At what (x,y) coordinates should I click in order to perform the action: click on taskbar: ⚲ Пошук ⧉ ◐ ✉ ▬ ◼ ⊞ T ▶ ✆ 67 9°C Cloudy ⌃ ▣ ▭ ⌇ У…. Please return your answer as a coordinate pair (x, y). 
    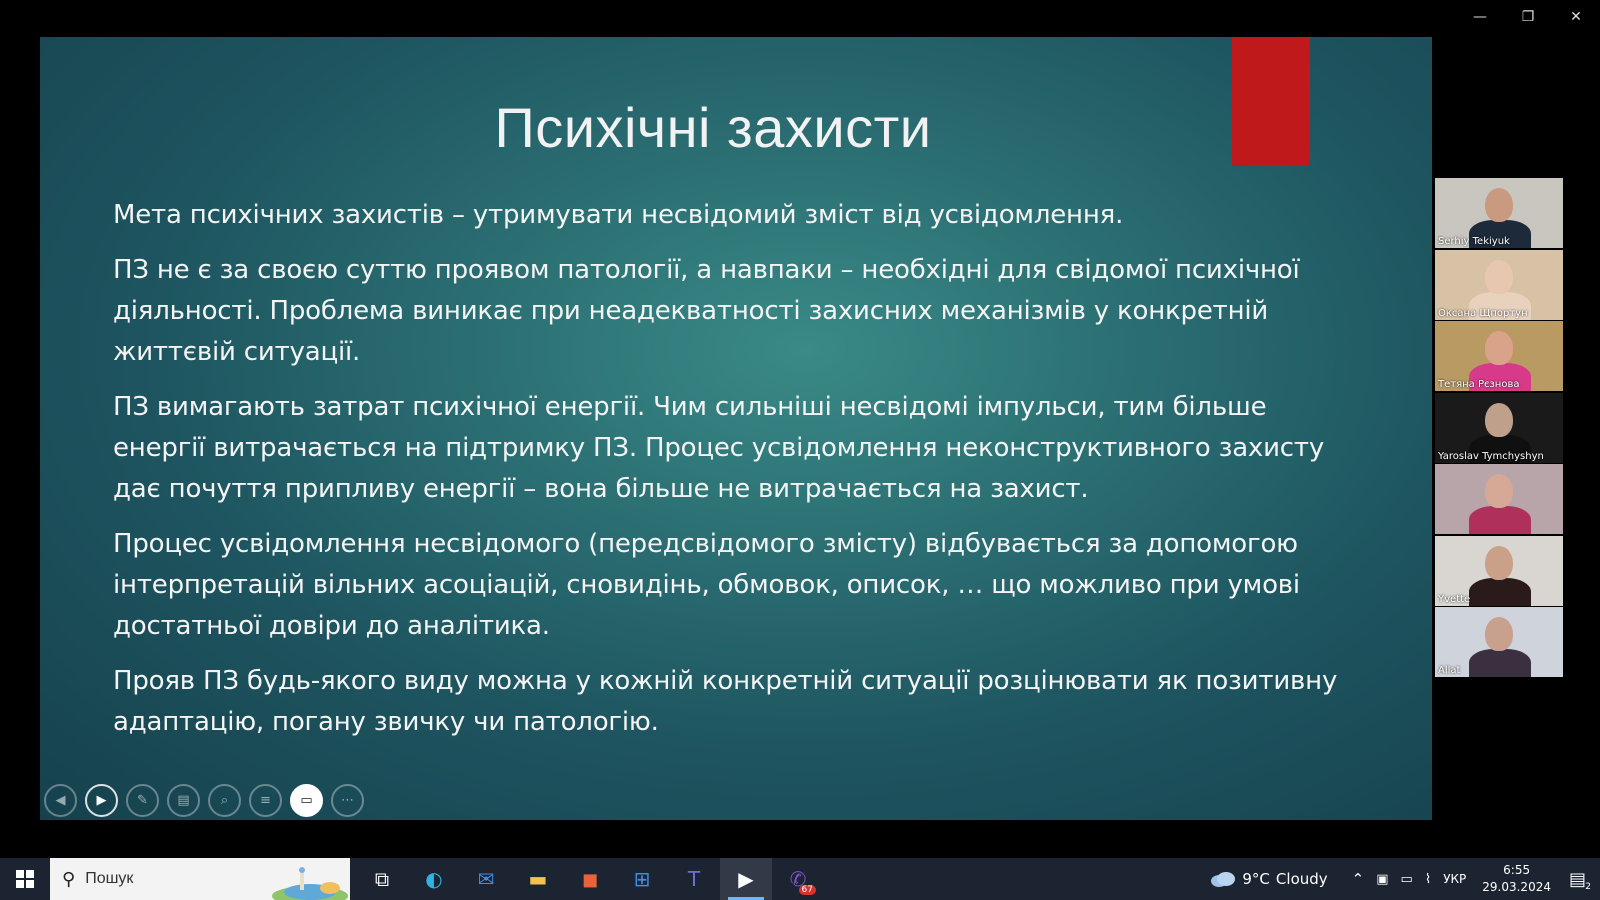
    Looking at the image, I should click on (800, 879).